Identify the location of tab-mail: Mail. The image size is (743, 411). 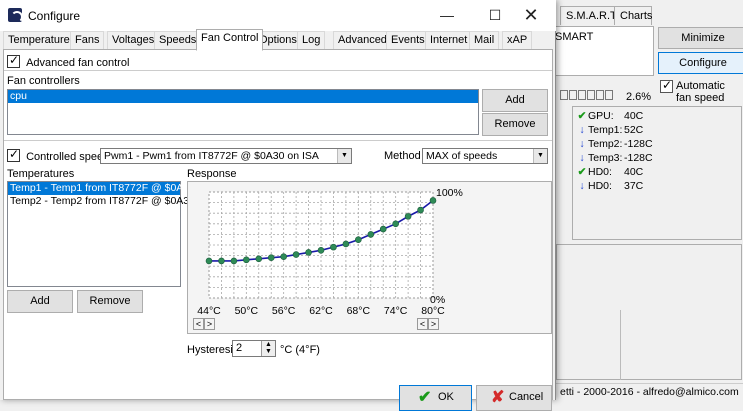
(484, 40).